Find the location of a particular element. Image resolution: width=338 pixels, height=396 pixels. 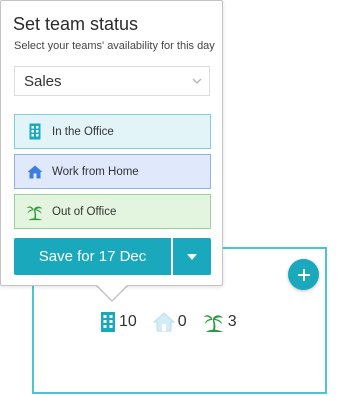

status-option-work-from-home: Work from Home is located at coordinates (112, 171).